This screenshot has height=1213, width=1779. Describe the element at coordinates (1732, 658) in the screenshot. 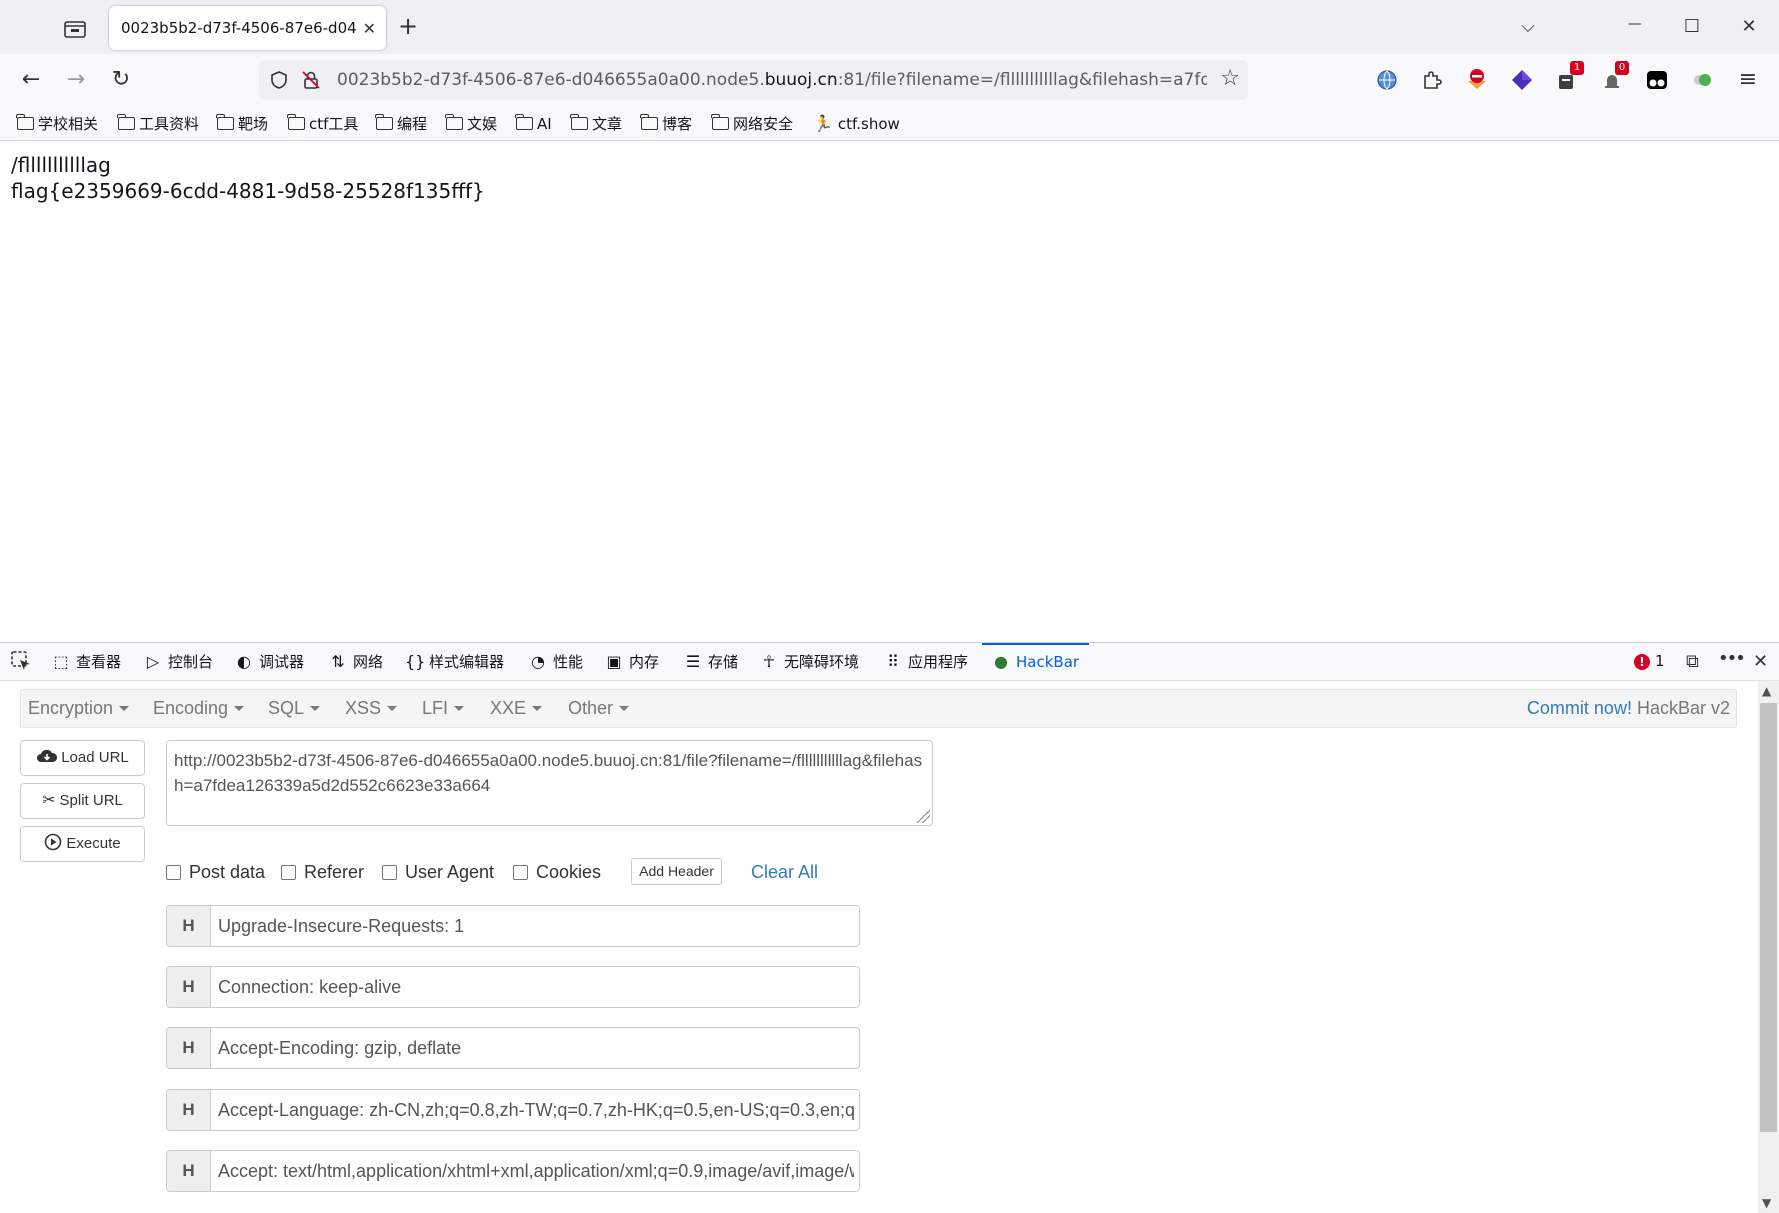

I see `more-options-icon: •••` at that location.